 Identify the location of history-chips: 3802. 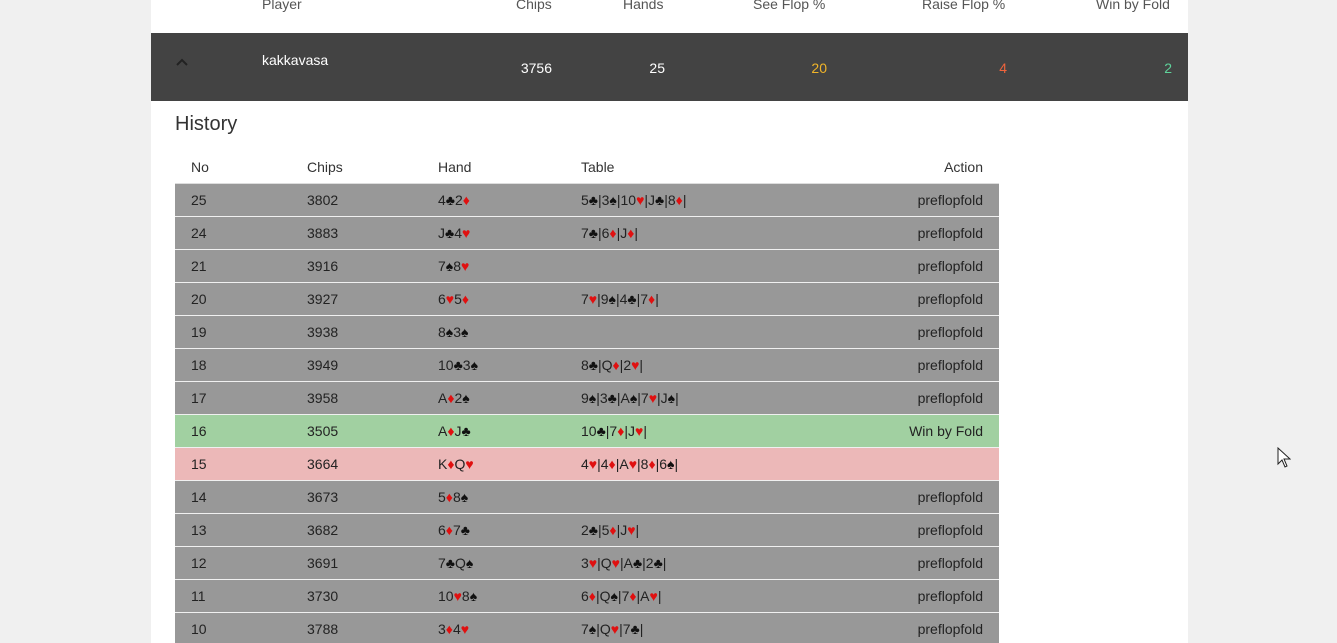
(356, 200).